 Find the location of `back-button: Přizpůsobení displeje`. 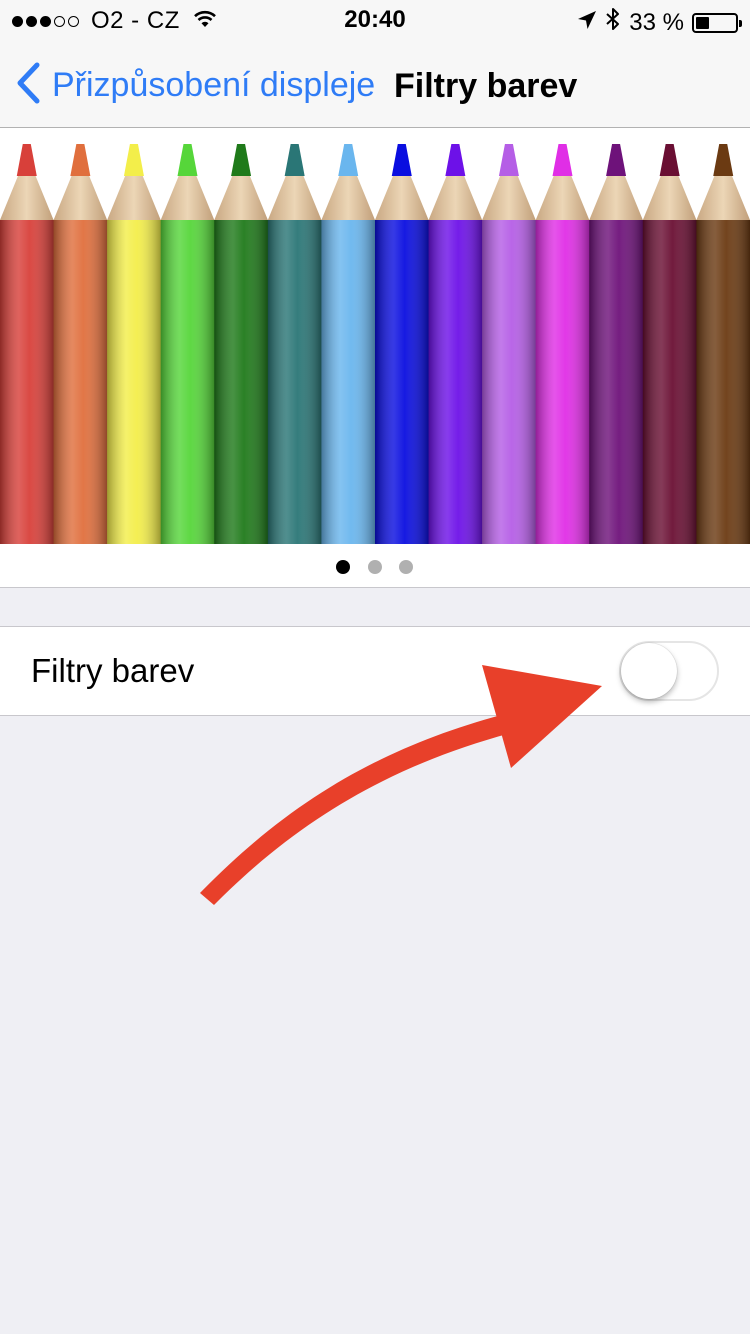

back-button: Přizpůsobení displeje is located at coordinates (195, 85).